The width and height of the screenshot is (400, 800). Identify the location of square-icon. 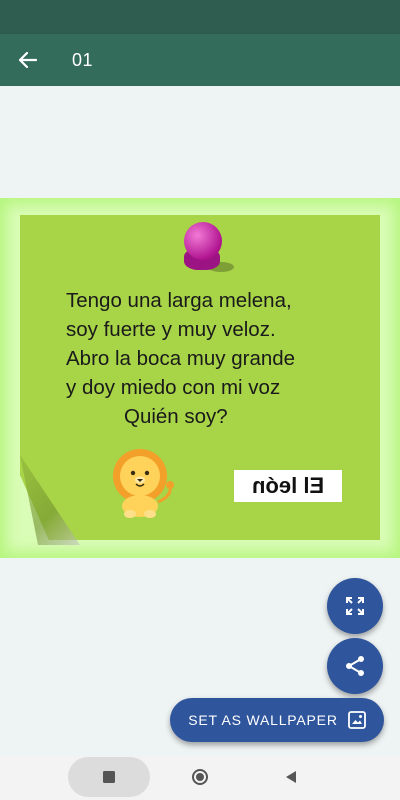
(109, 777).